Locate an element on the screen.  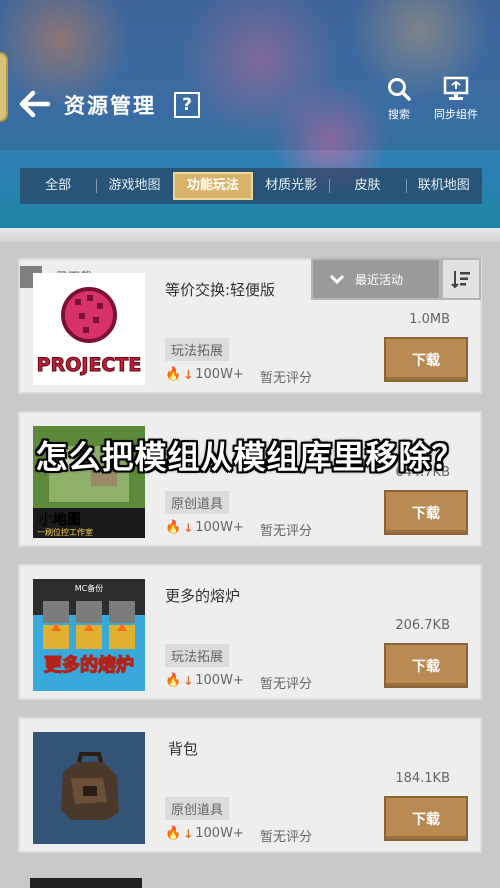
page-title: 资源管理 is located at coordinates (110, 106).